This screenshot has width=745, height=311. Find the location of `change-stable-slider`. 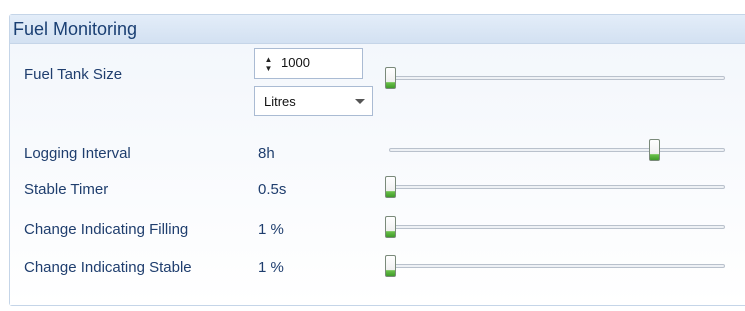

change-stable-slider is located at coordinates (555, 266).